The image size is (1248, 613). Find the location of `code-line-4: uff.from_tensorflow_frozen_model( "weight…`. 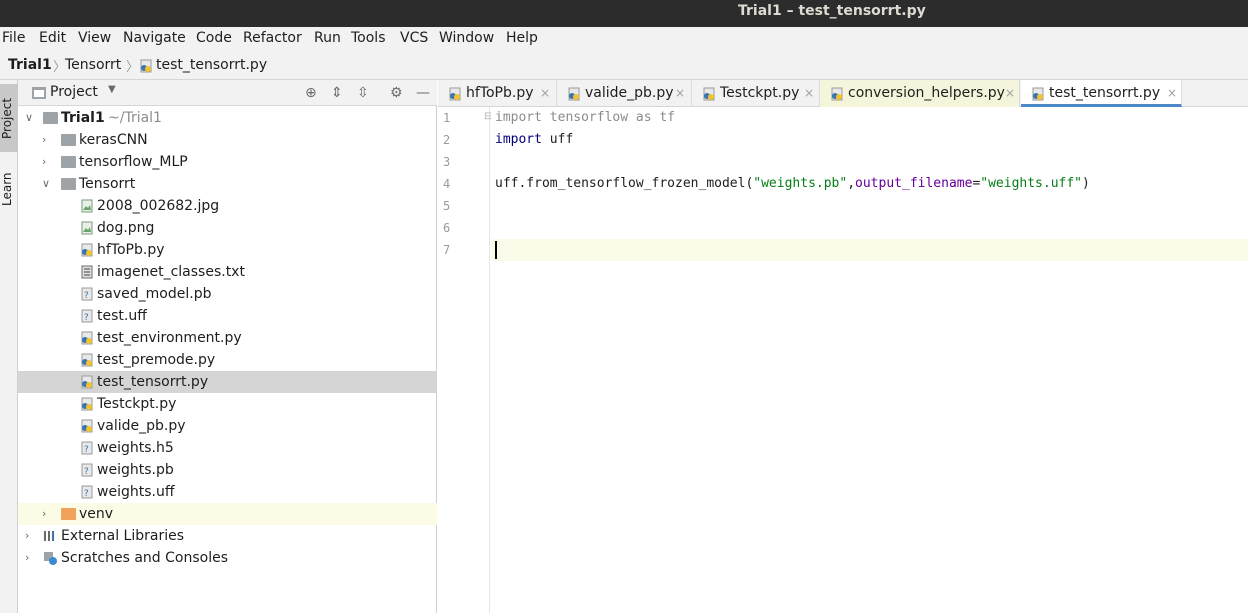

code-line-4: uff.from_tensorflow_frozen_model( "weight… is located at coordinates (792, 183).